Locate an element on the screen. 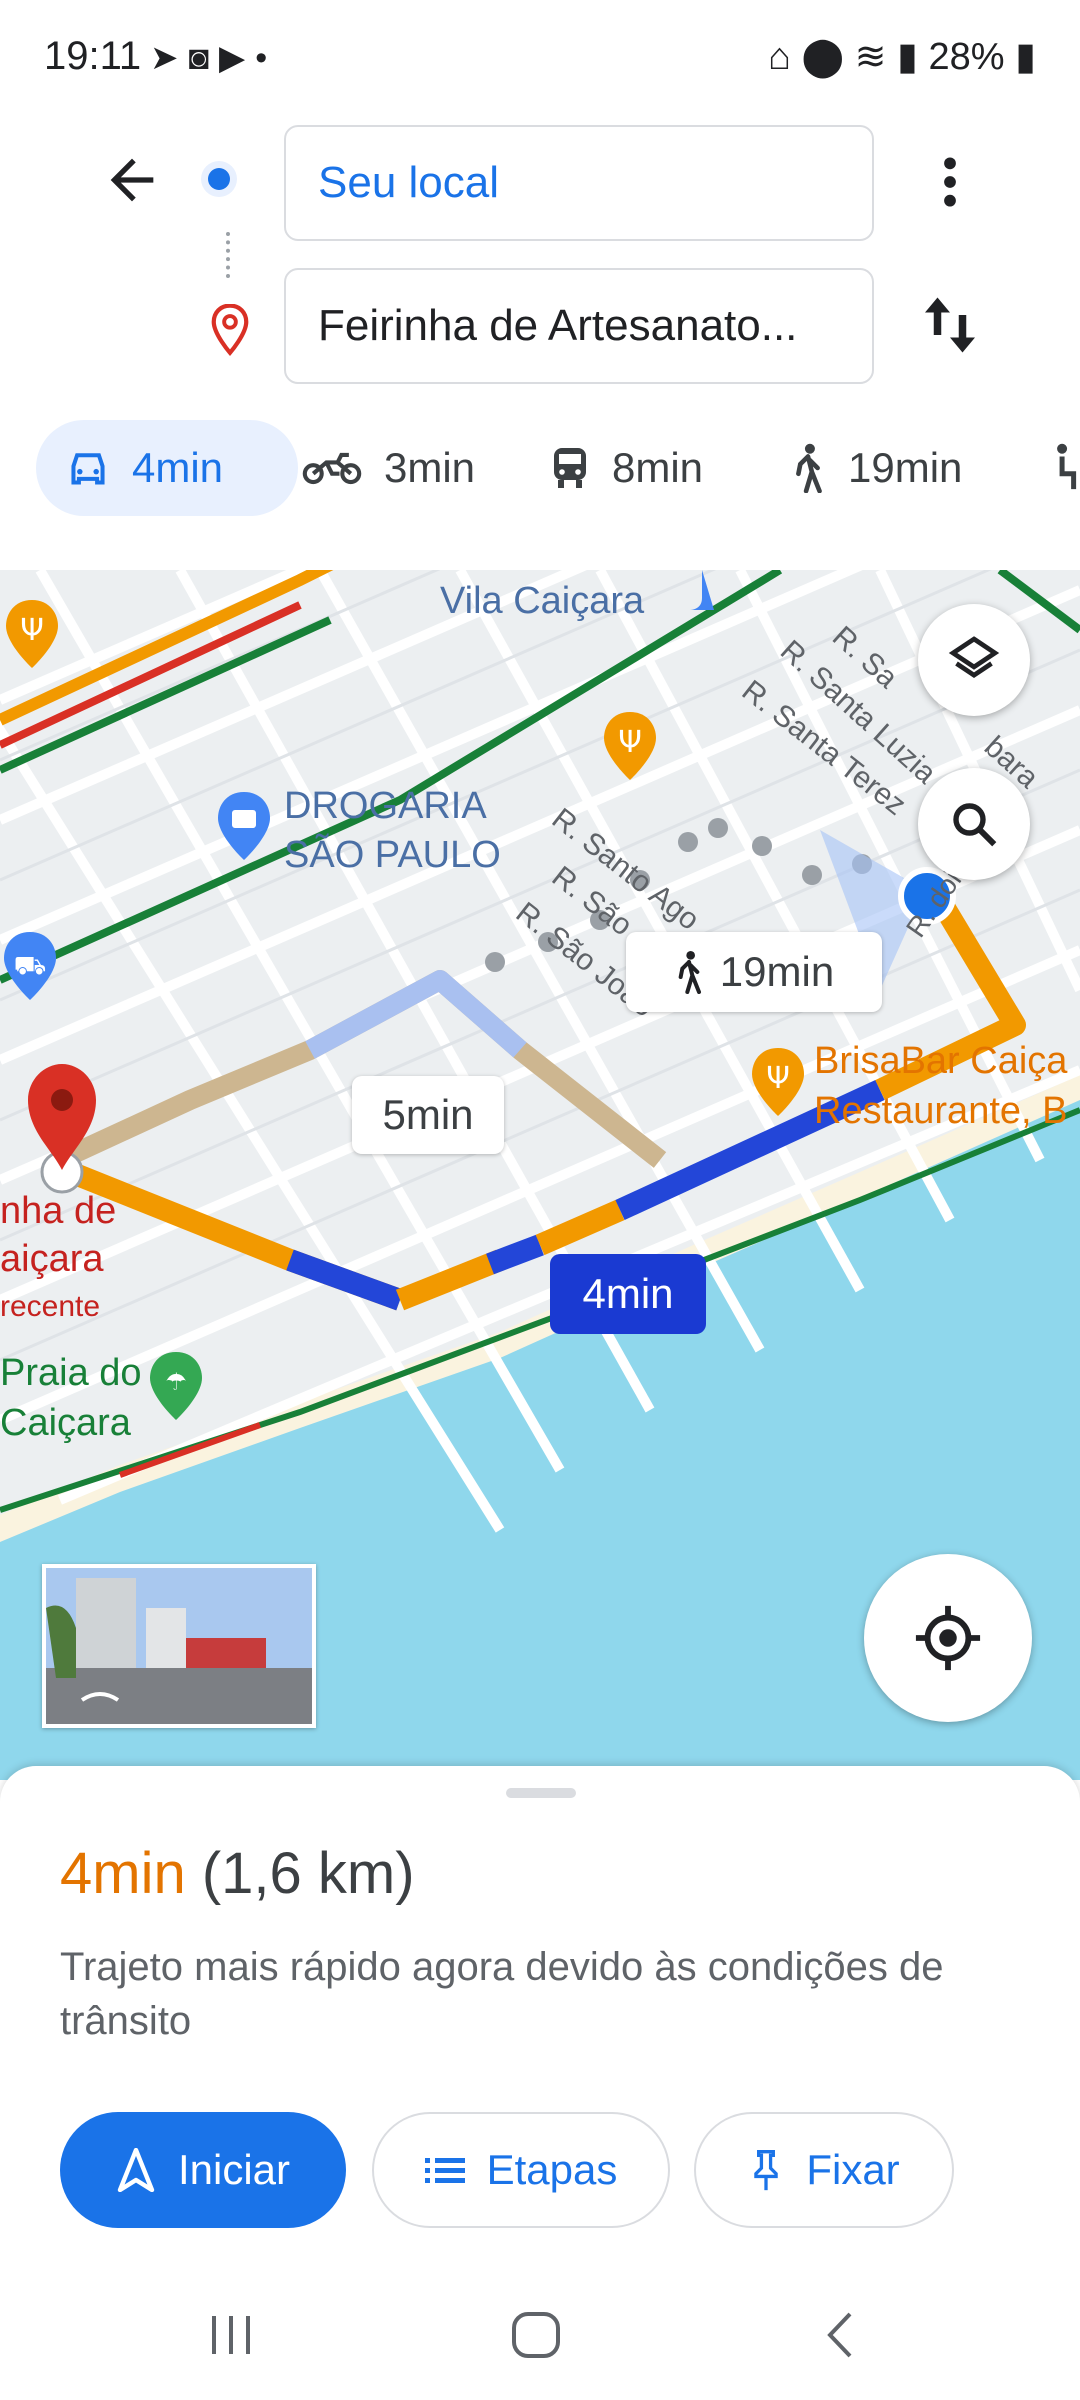 Image resolution: width=1080 pixels, height=2400 pixels. more-options-button is located at coordinates (950, 184).